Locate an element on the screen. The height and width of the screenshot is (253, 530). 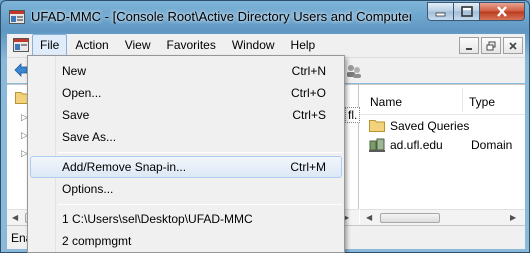
menu-item-recent-2: 2 compmgmt is located at coordinates (186, 241).